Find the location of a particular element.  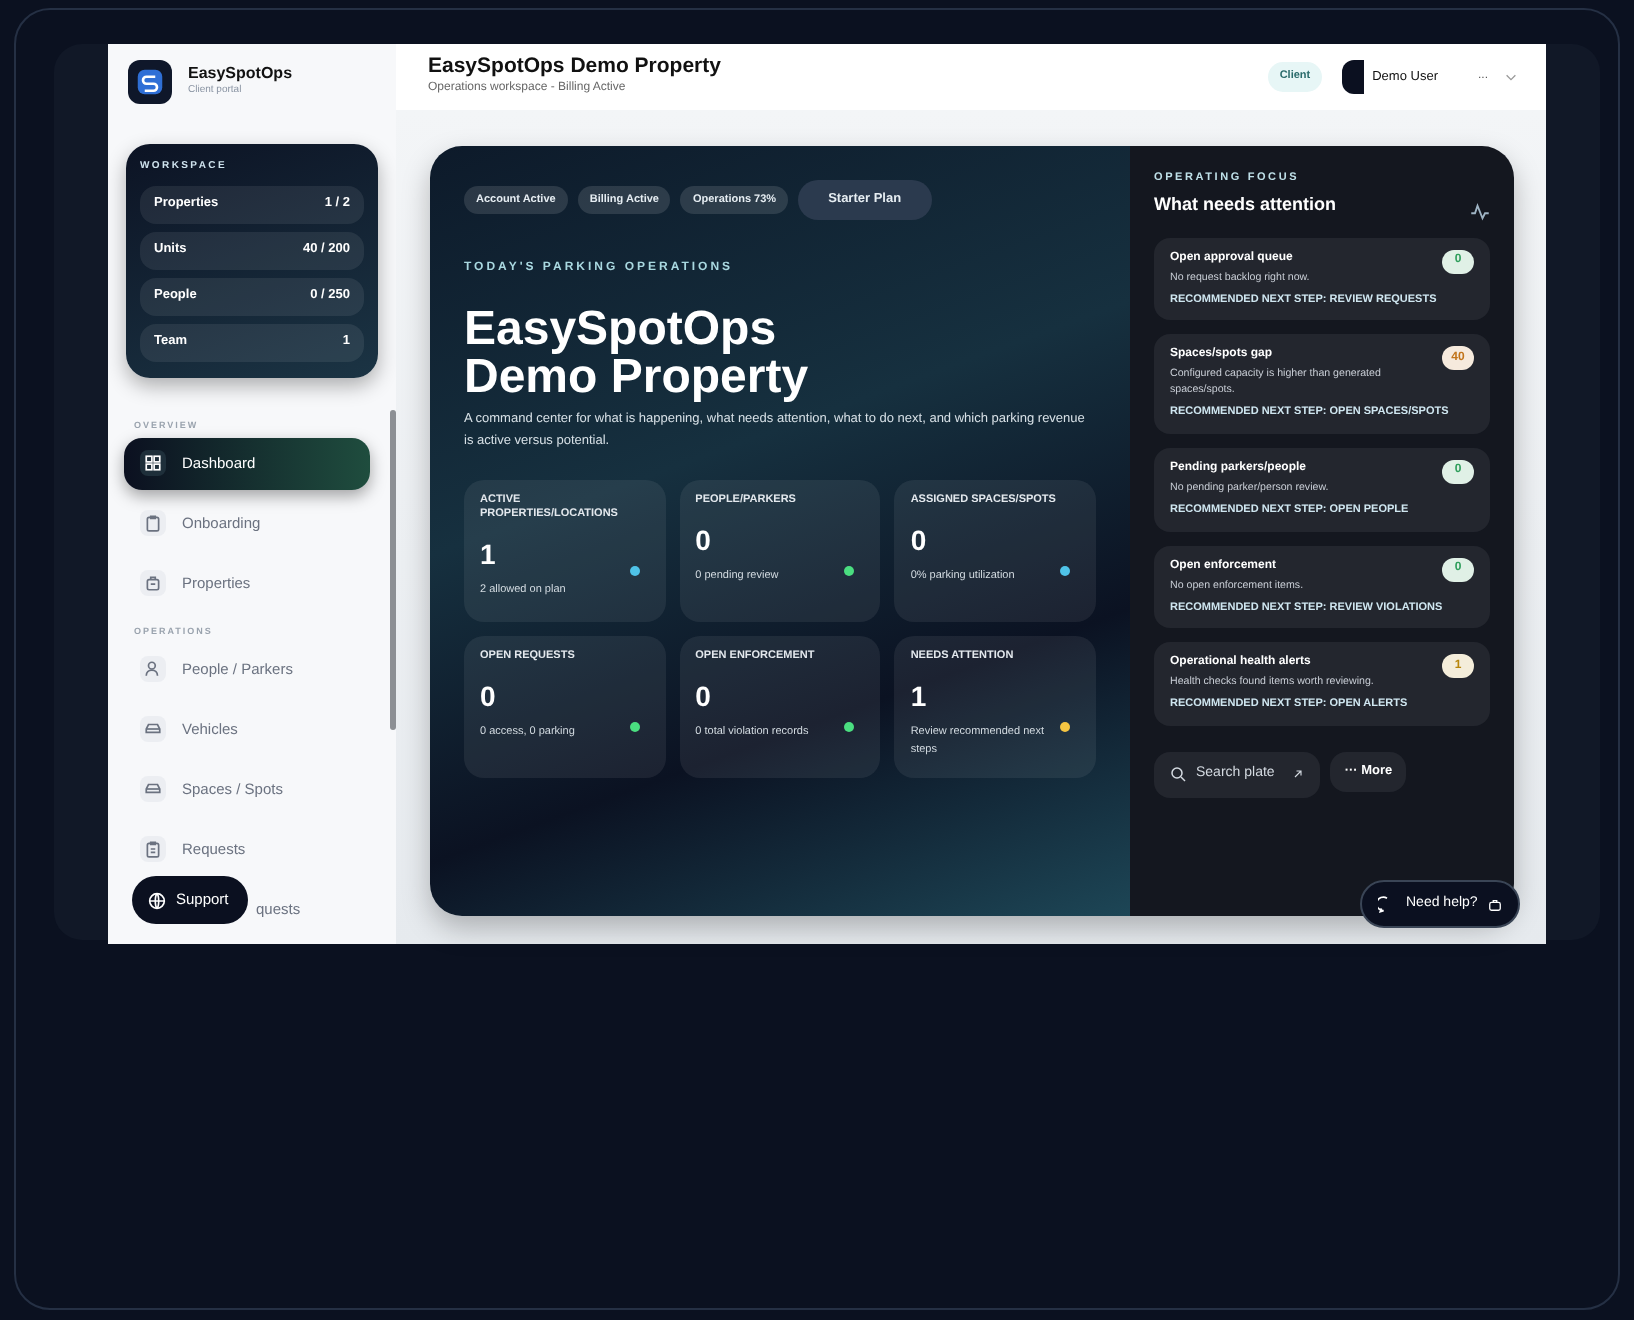

brand-name: EasySpotOps is located at coordinates (240, 74).